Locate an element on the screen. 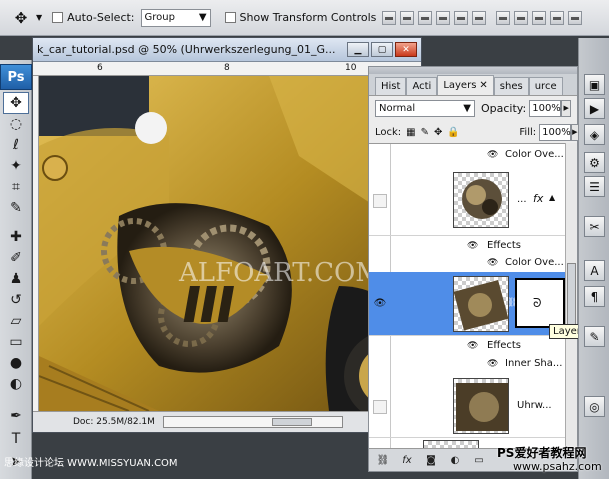 The width and height of the screenshot is (609, 479). distribute-hcenter-icon is located at coordinates (575, 17).